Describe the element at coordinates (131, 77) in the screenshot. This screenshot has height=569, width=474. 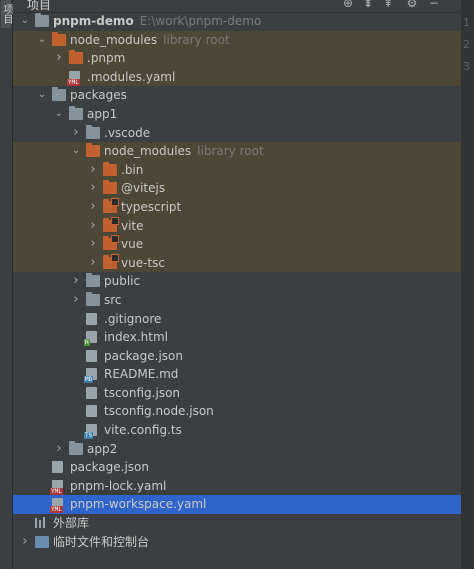
I see `tree-item-label: .modules.yaml` at that location.